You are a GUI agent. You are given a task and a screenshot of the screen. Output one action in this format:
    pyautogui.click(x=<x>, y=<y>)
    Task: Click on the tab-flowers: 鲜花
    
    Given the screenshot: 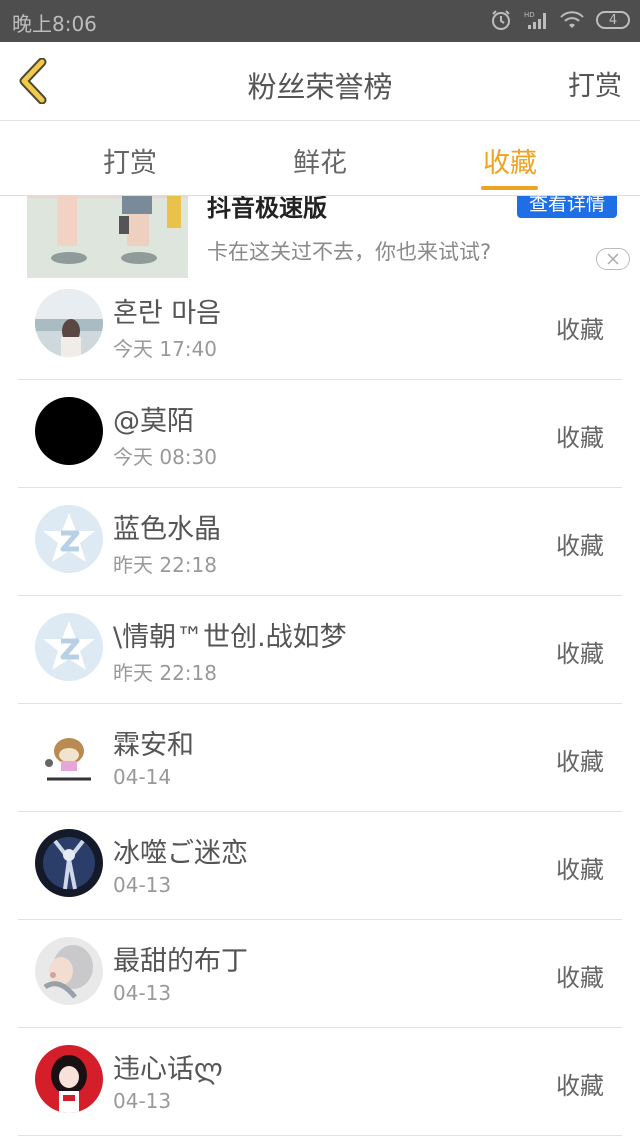 What is the action you would take?
    pyautogui.click(x=320, y=160)
    